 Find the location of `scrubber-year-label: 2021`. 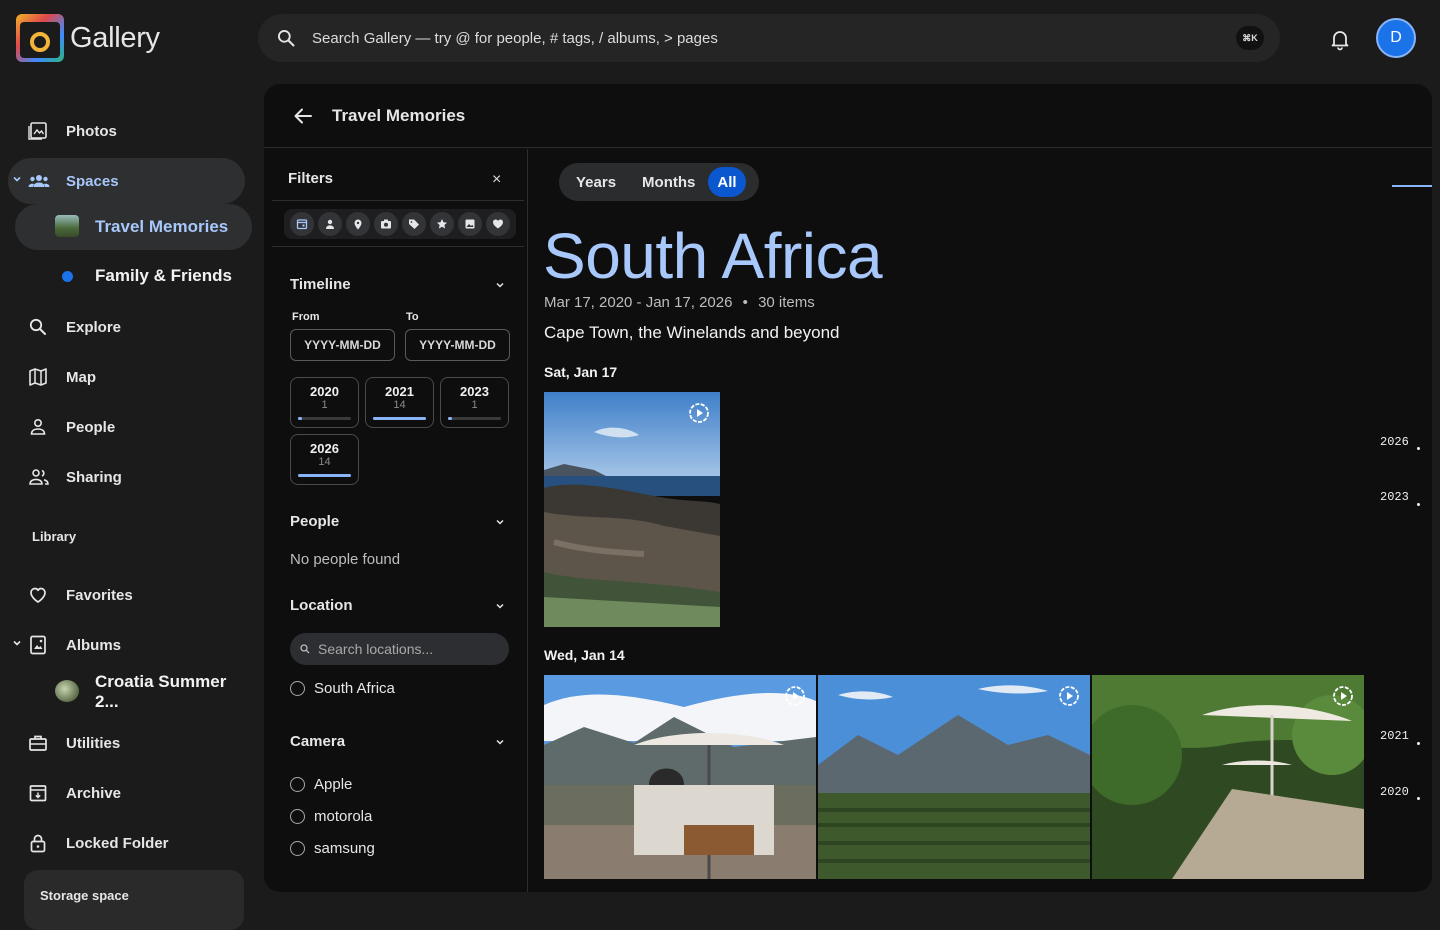

scrubber-year-label: 2021 is located at coordinates (1394, 736).